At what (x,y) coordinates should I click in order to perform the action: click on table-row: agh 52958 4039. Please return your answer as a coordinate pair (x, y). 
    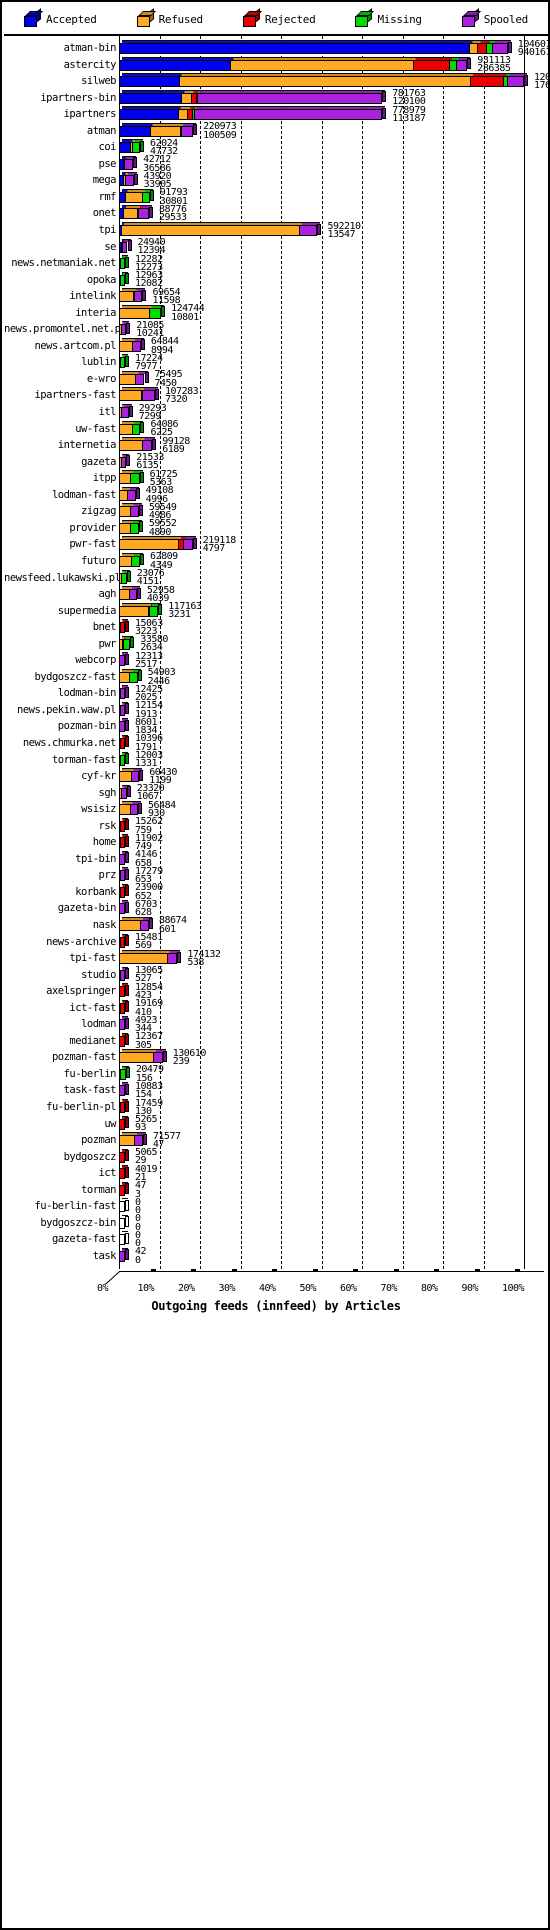
    Looking at the image, I should click on (276, 594).